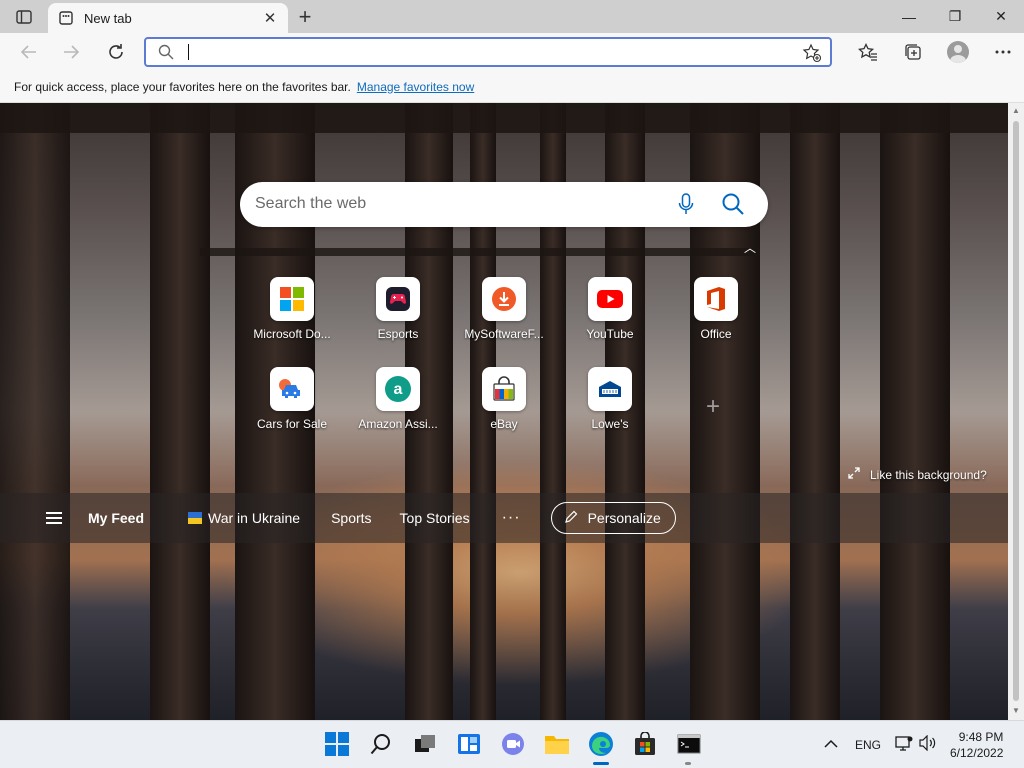  Describe the element at coordinates (571, 518) in the screenshot. I see `pencil-icon` at that location.